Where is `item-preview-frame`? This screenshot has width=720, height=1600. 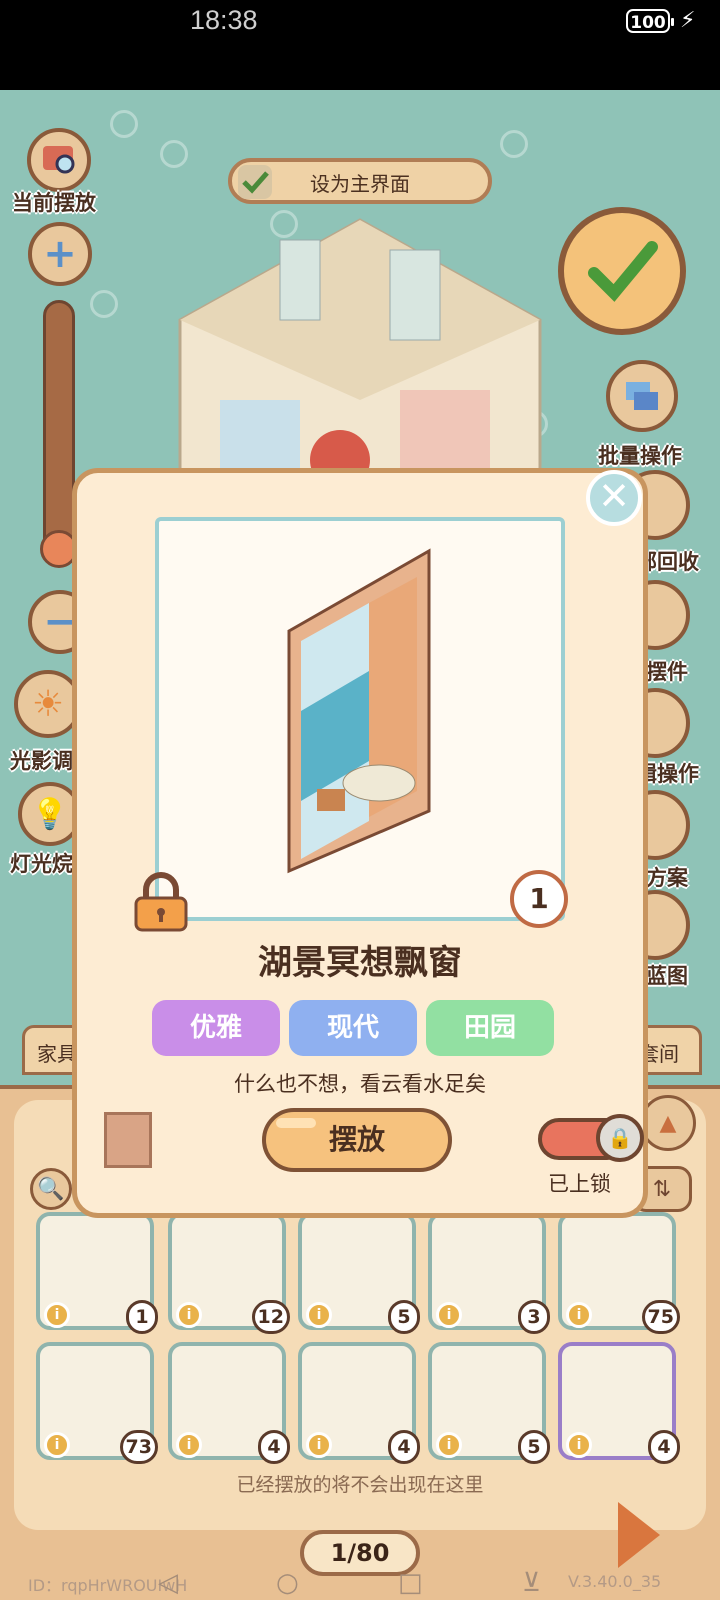 item-preview-frame is located at coordinates (360, 719).